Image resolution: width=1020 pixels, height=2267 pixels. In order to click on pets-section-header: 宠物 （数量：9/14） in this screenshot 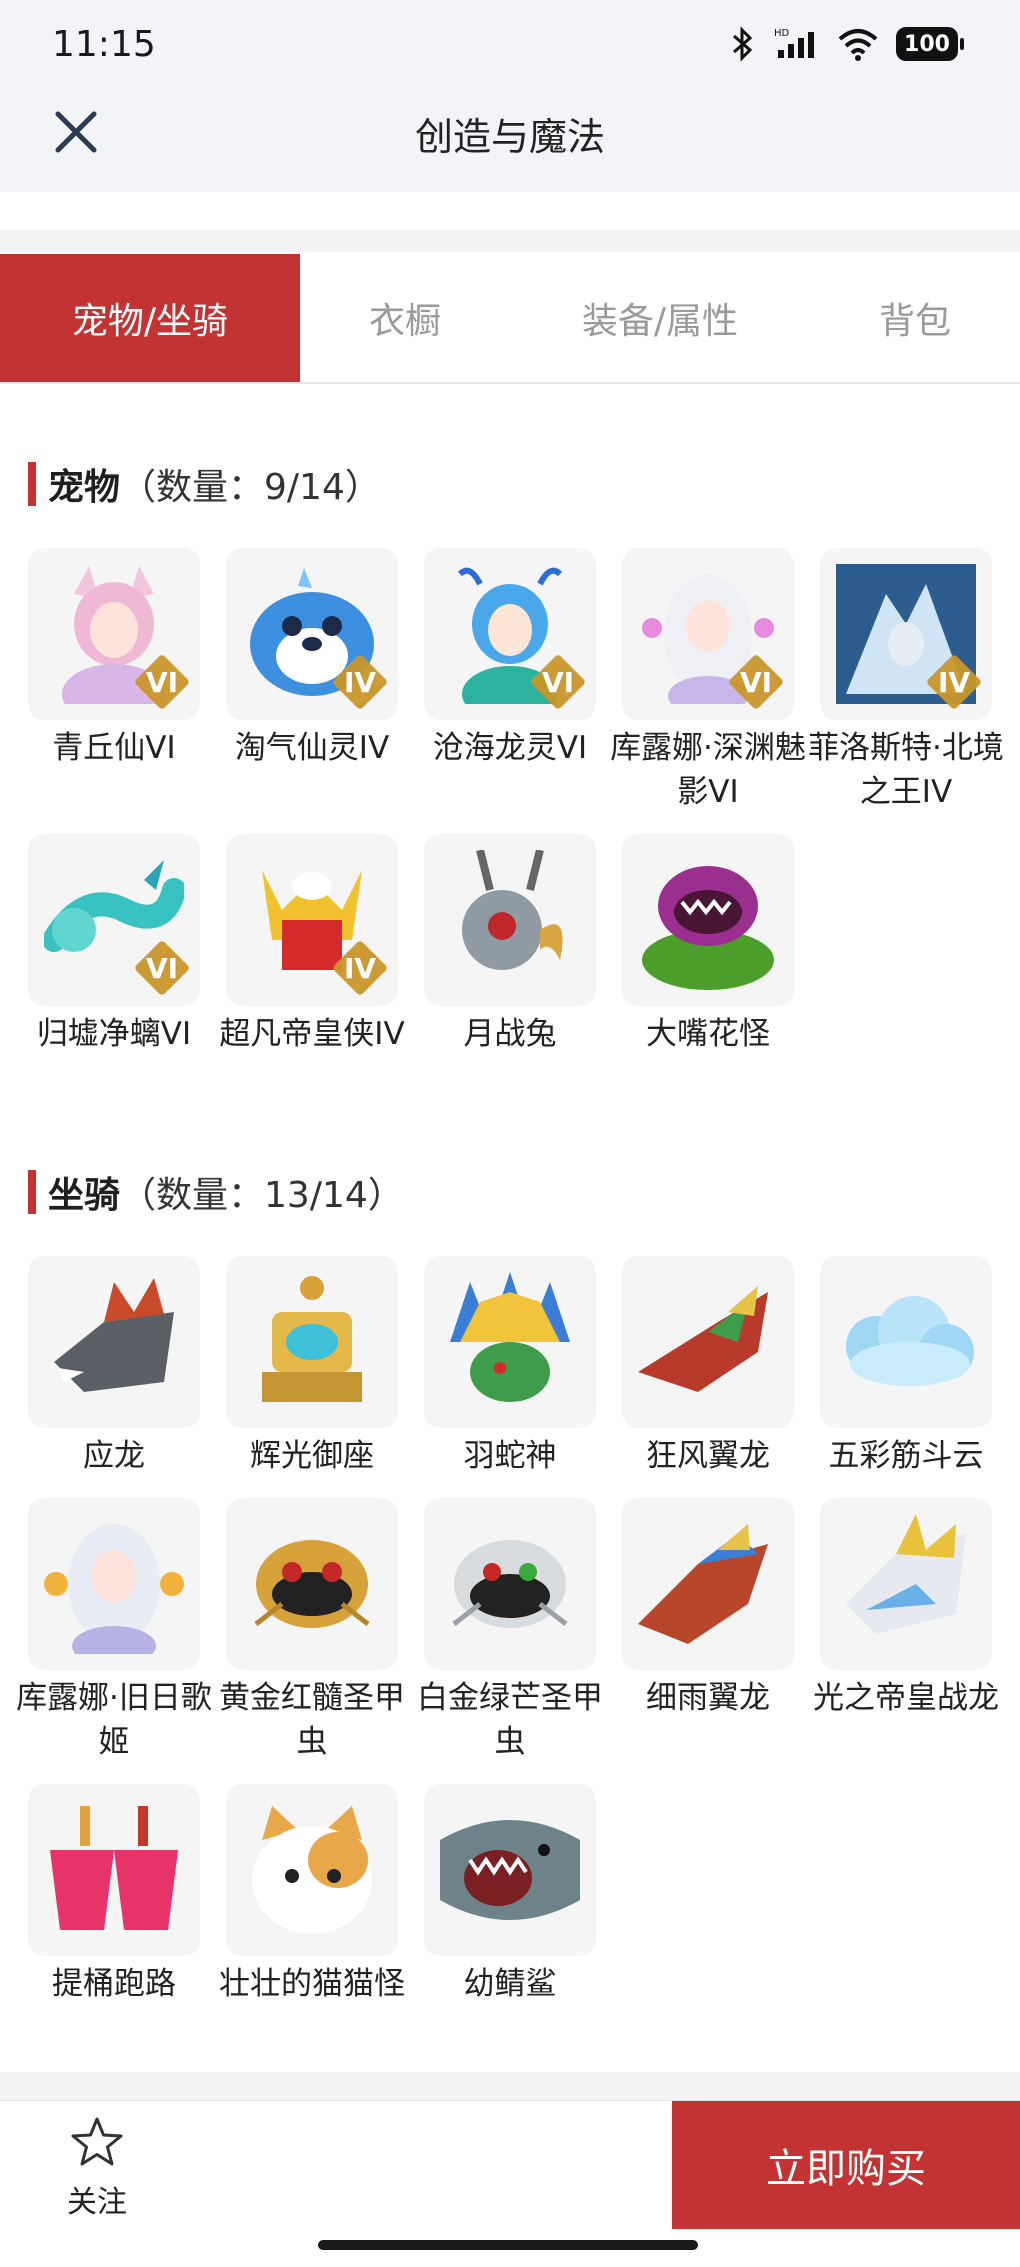, I will do `click(204, 484)`.